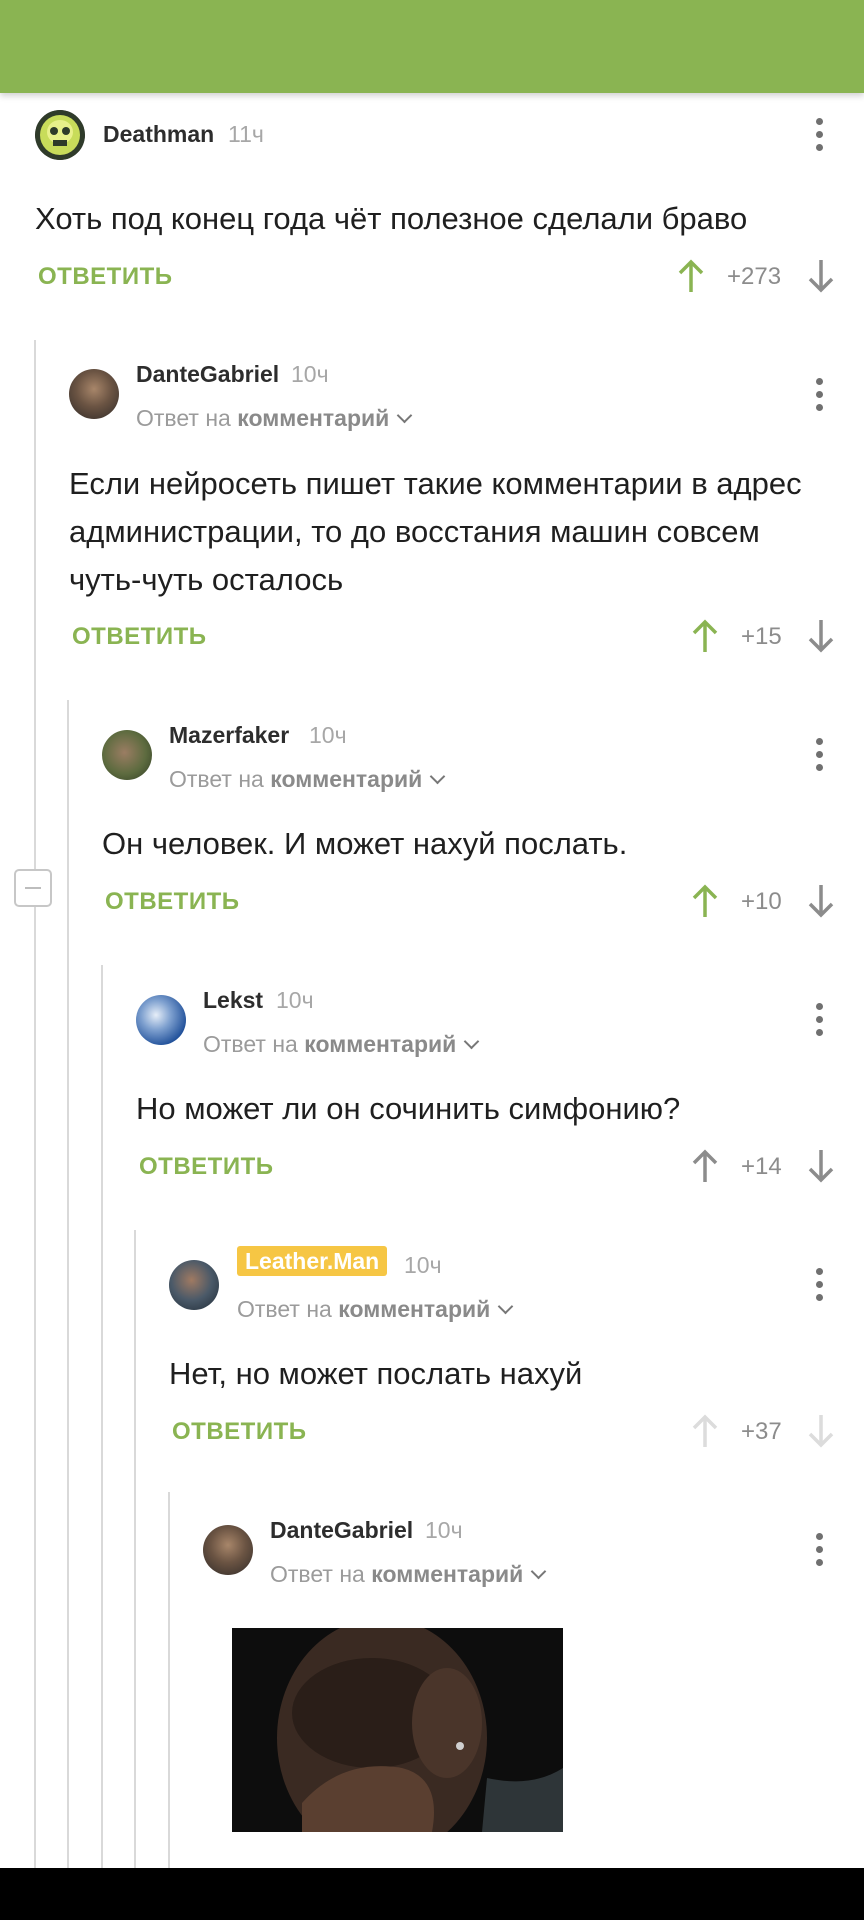 This screenshot has height=1920, width=864. Describe the element at coordinates (376, 1373) in the screenshot. I see `comment-text: Нет, но может послать нахуй` at that location.